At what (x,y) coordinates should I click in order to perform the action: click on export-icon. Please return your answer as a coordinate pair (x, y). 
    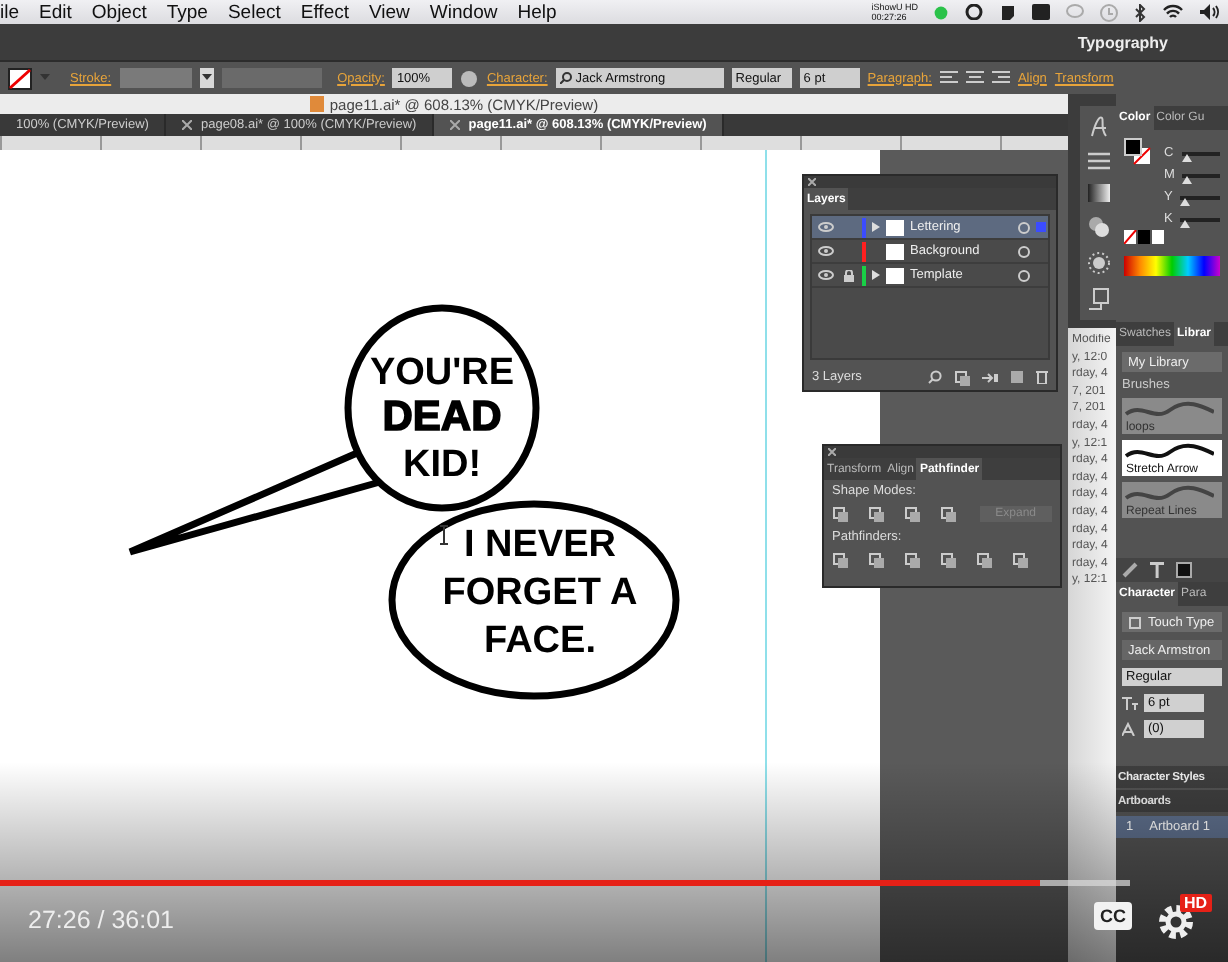
    Looking at the image, I should click on (1098, 299).